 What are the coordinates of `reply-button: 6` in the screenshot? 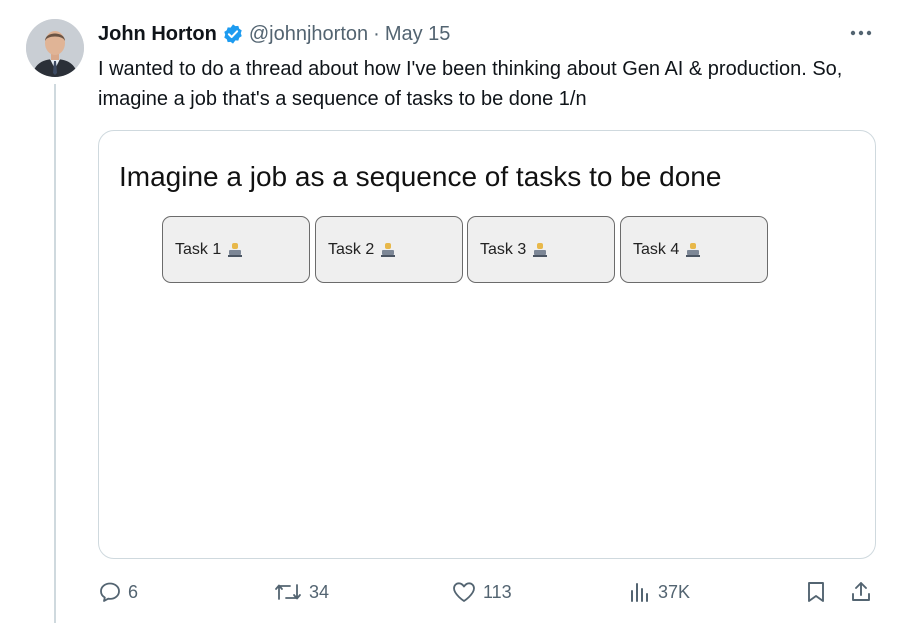 It's located at (118, 592).